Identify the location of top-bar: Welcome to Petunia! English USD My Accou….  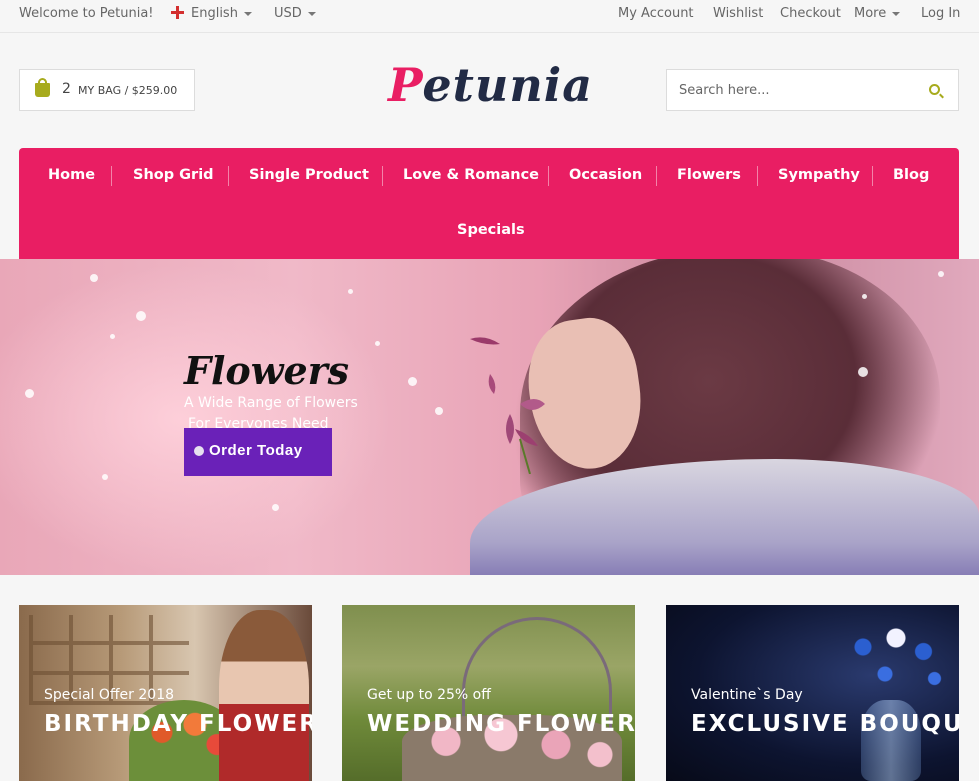
(489, 16).